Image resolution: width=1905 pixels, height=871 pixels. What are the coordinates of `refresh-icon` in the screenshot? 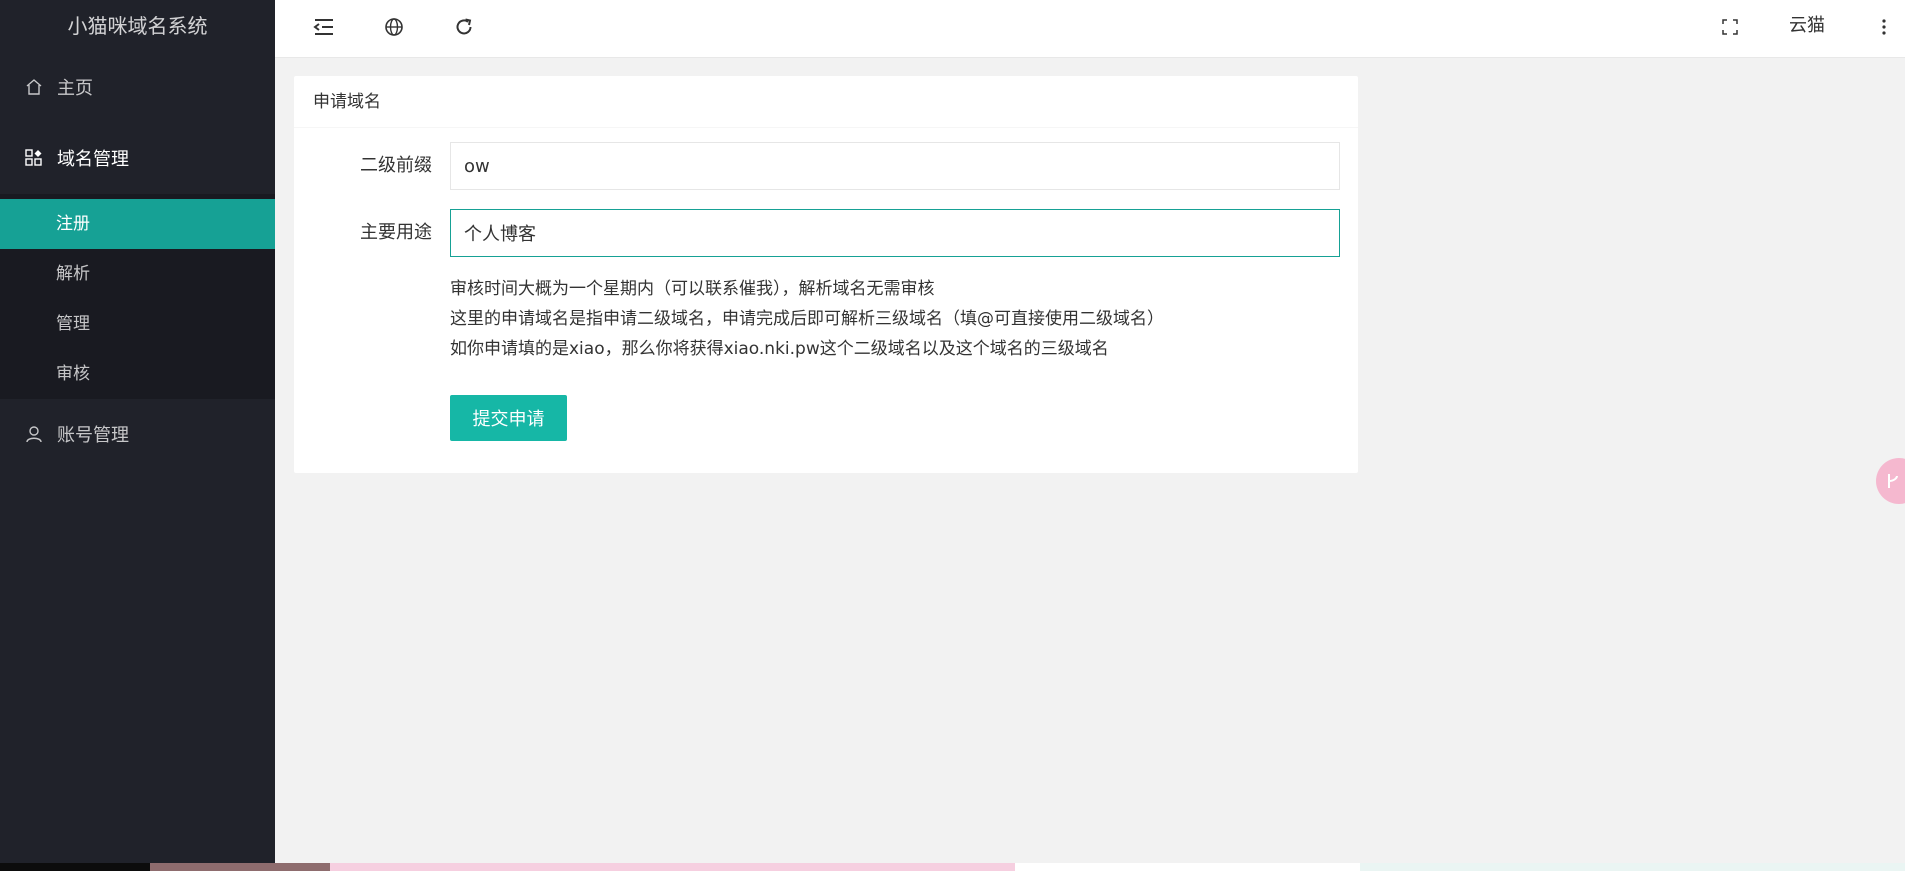 It's located at (464, 27).